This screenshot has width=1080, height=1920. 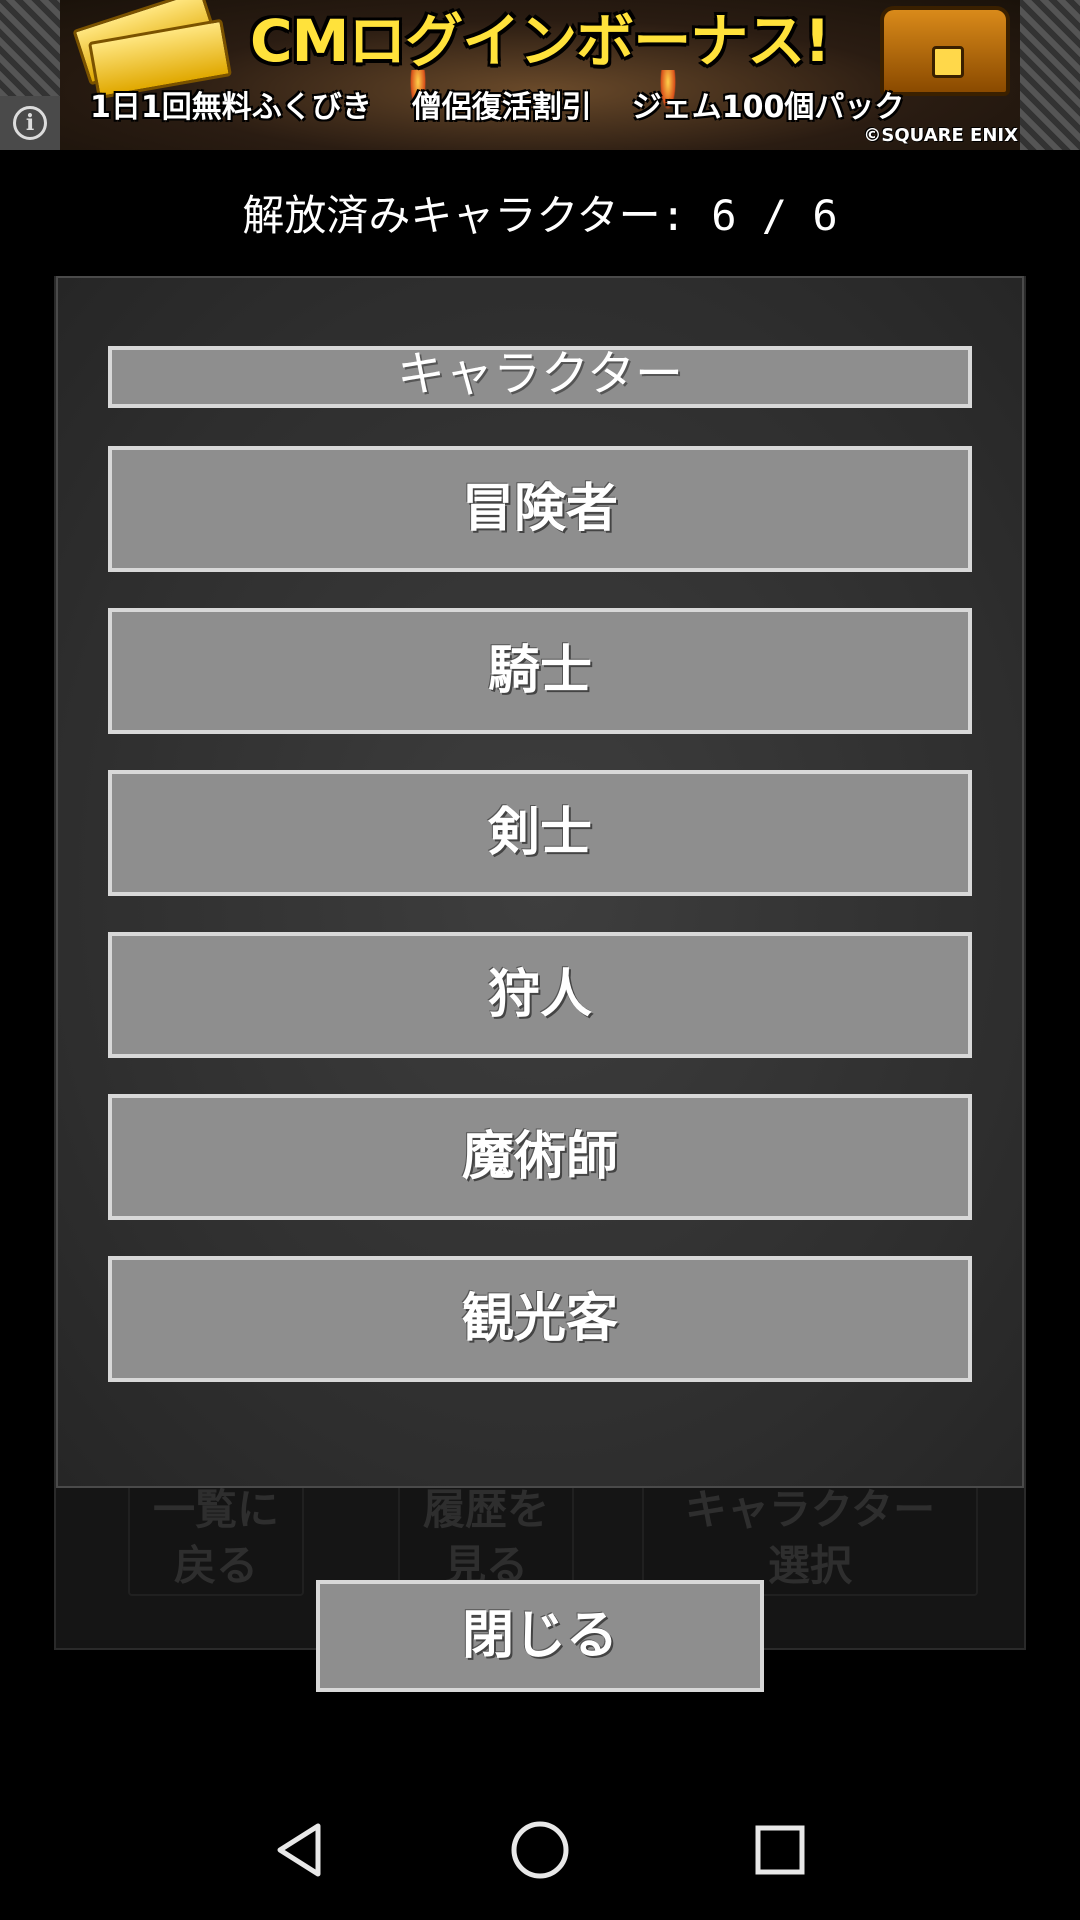 What do you see at coordinates (768, 107) in the screenshot?
I see `ad-subtitle: ジェム100個パック` at bounding box center [768, 107].